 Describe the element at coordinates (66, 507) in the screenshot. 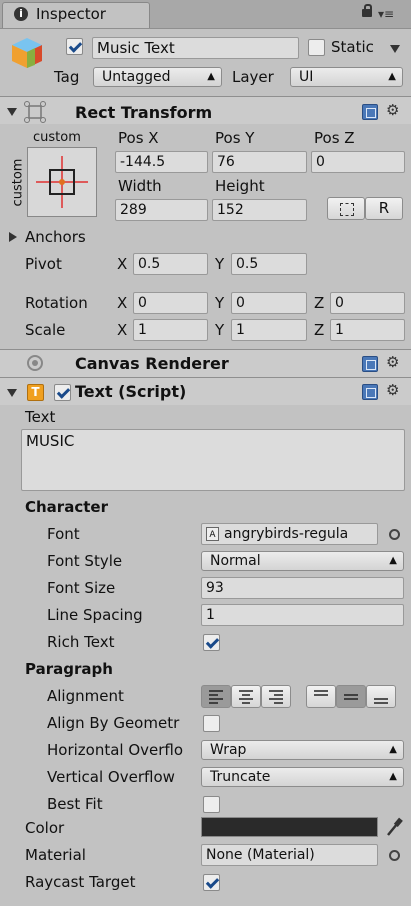

I see `character-heading: Character` at that location.